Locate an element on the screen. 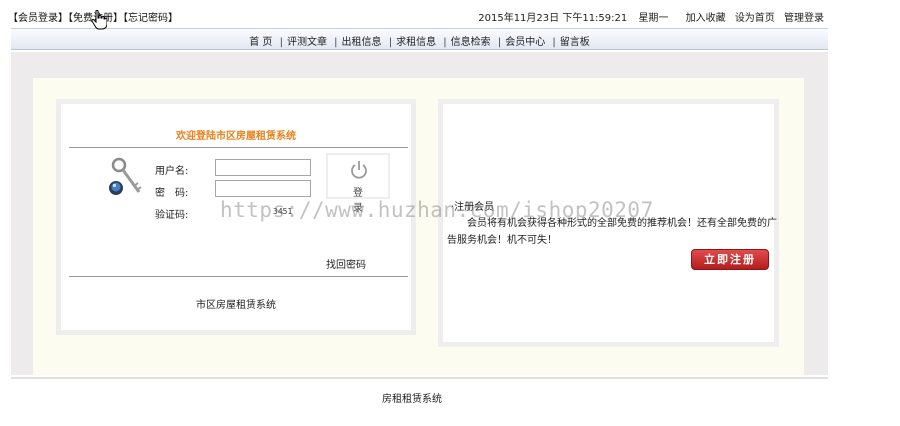 The width and height of the screenshot is (900, 426). register-now-button: 立即注册 is located at coordinates (730, 259).